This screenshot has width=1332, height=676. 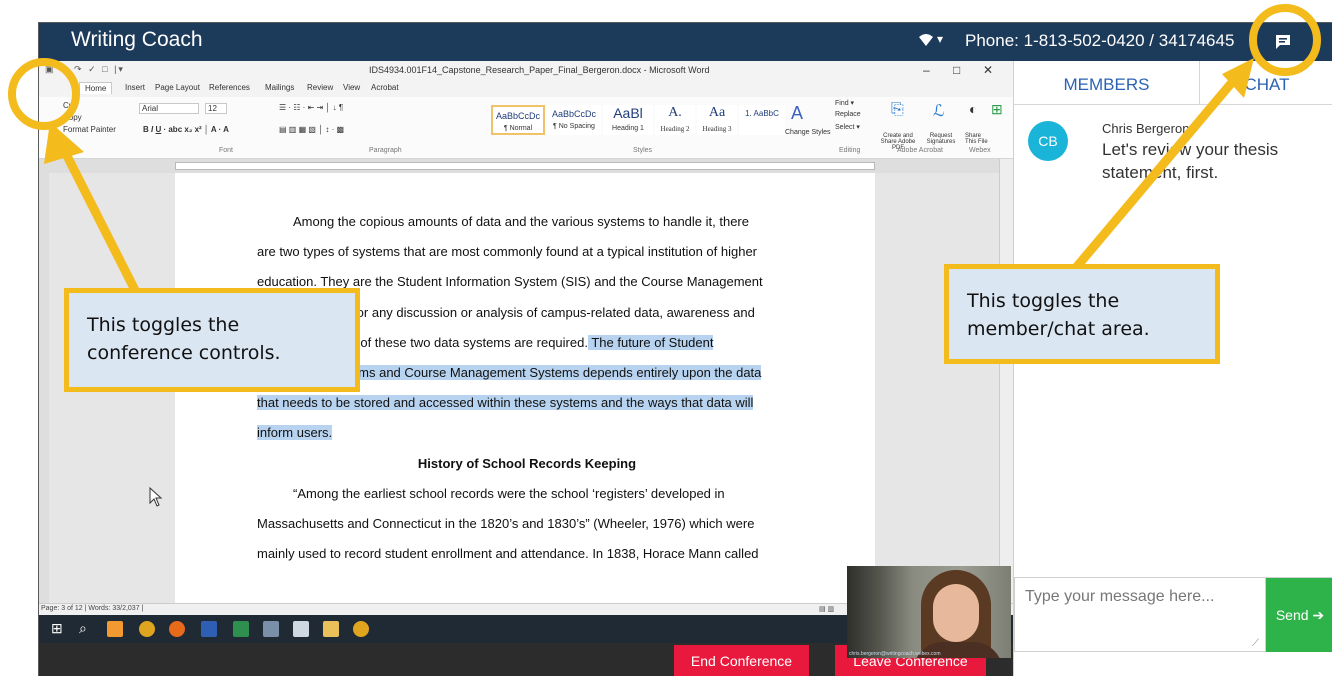 I want to click on avatar: CB, so click(x=1048, y=141).